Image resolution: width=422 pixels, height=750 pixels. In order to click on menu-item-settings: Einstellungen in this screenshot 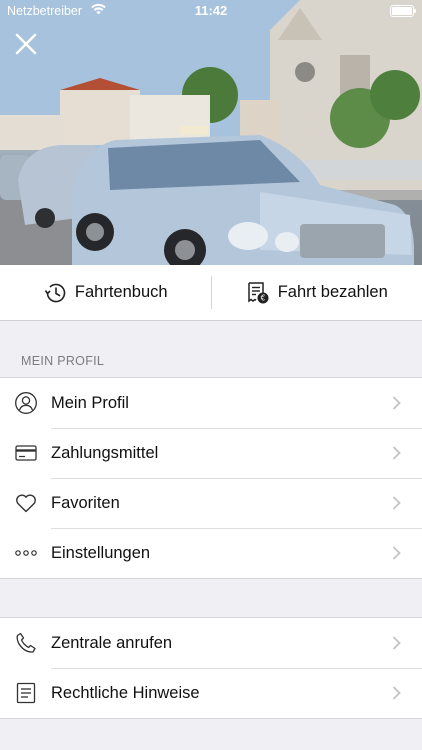, I will do `click(211, 553)`.